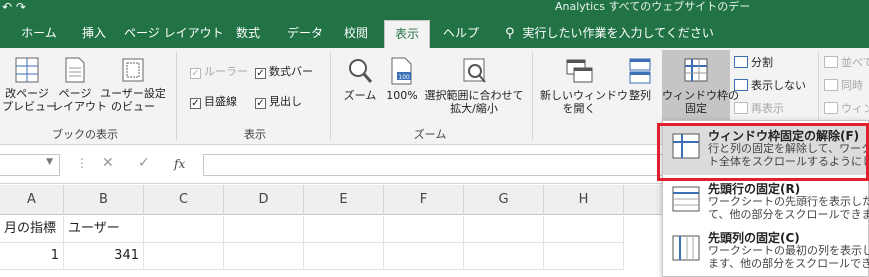  I want to click on custom-views-button: ユーザー設定 のビュー, so click(133, 84).